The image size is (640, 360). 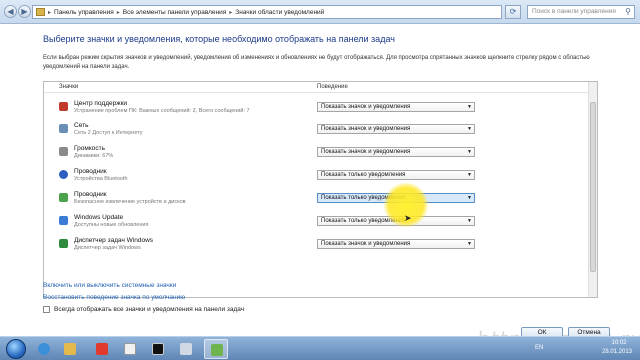 What do you see at coordinates (320, 348) in the screenshot?
I see `taskbar: EN 10:02 28.01.2013` at bounding box center [320, 348].